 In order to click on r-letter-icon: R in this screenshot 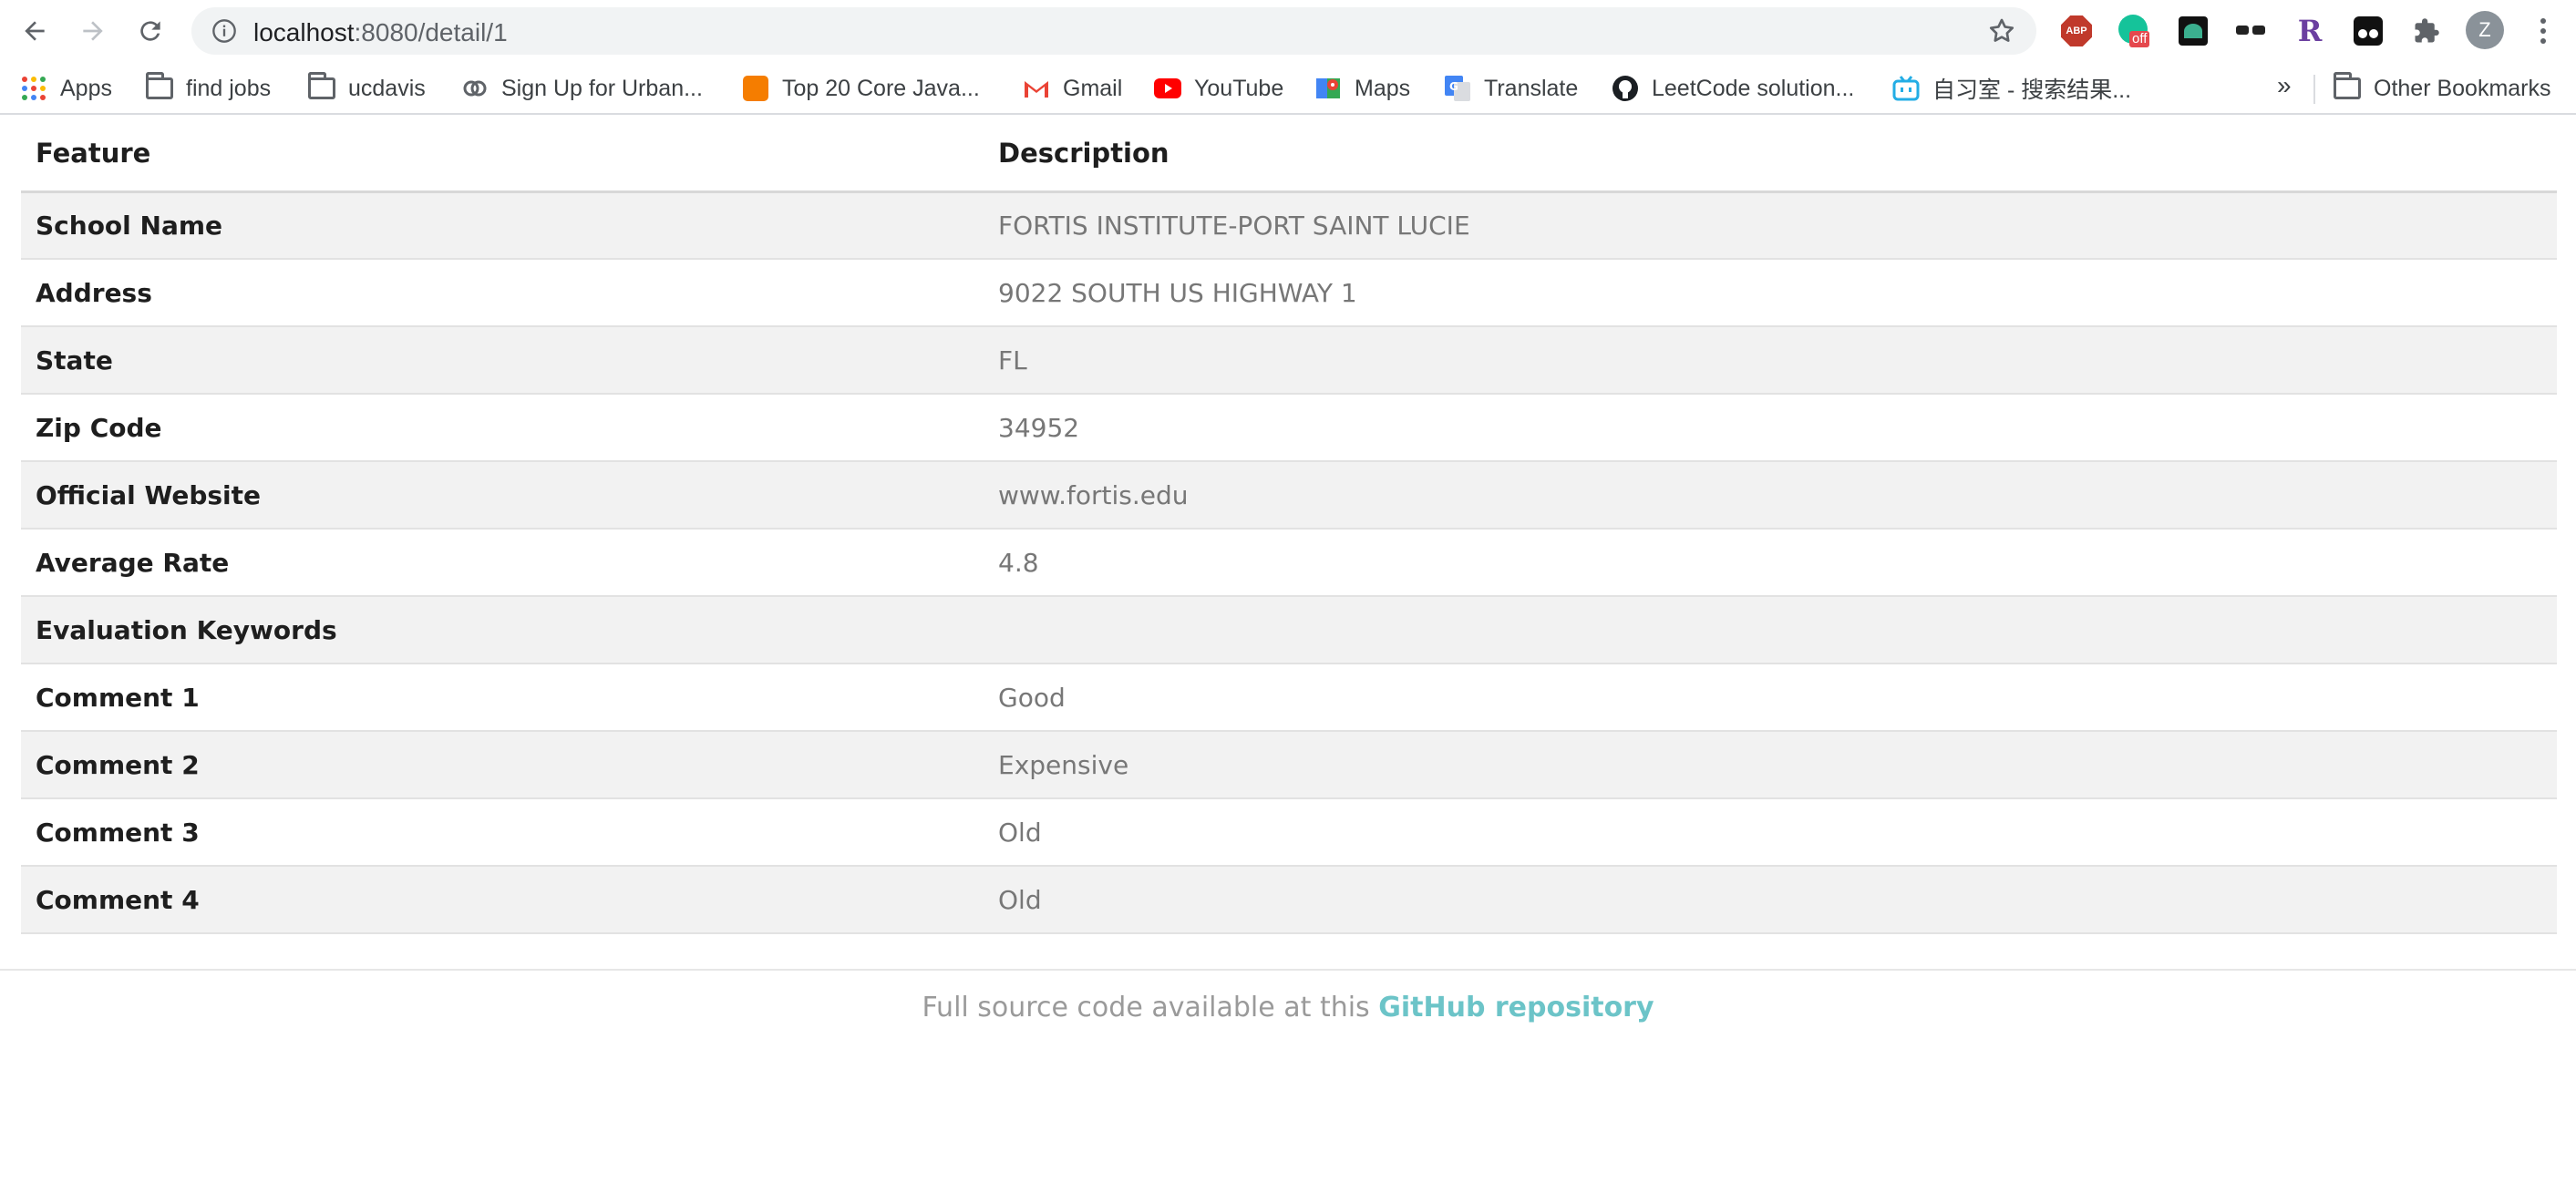, I will do `click(2310, 31)`.